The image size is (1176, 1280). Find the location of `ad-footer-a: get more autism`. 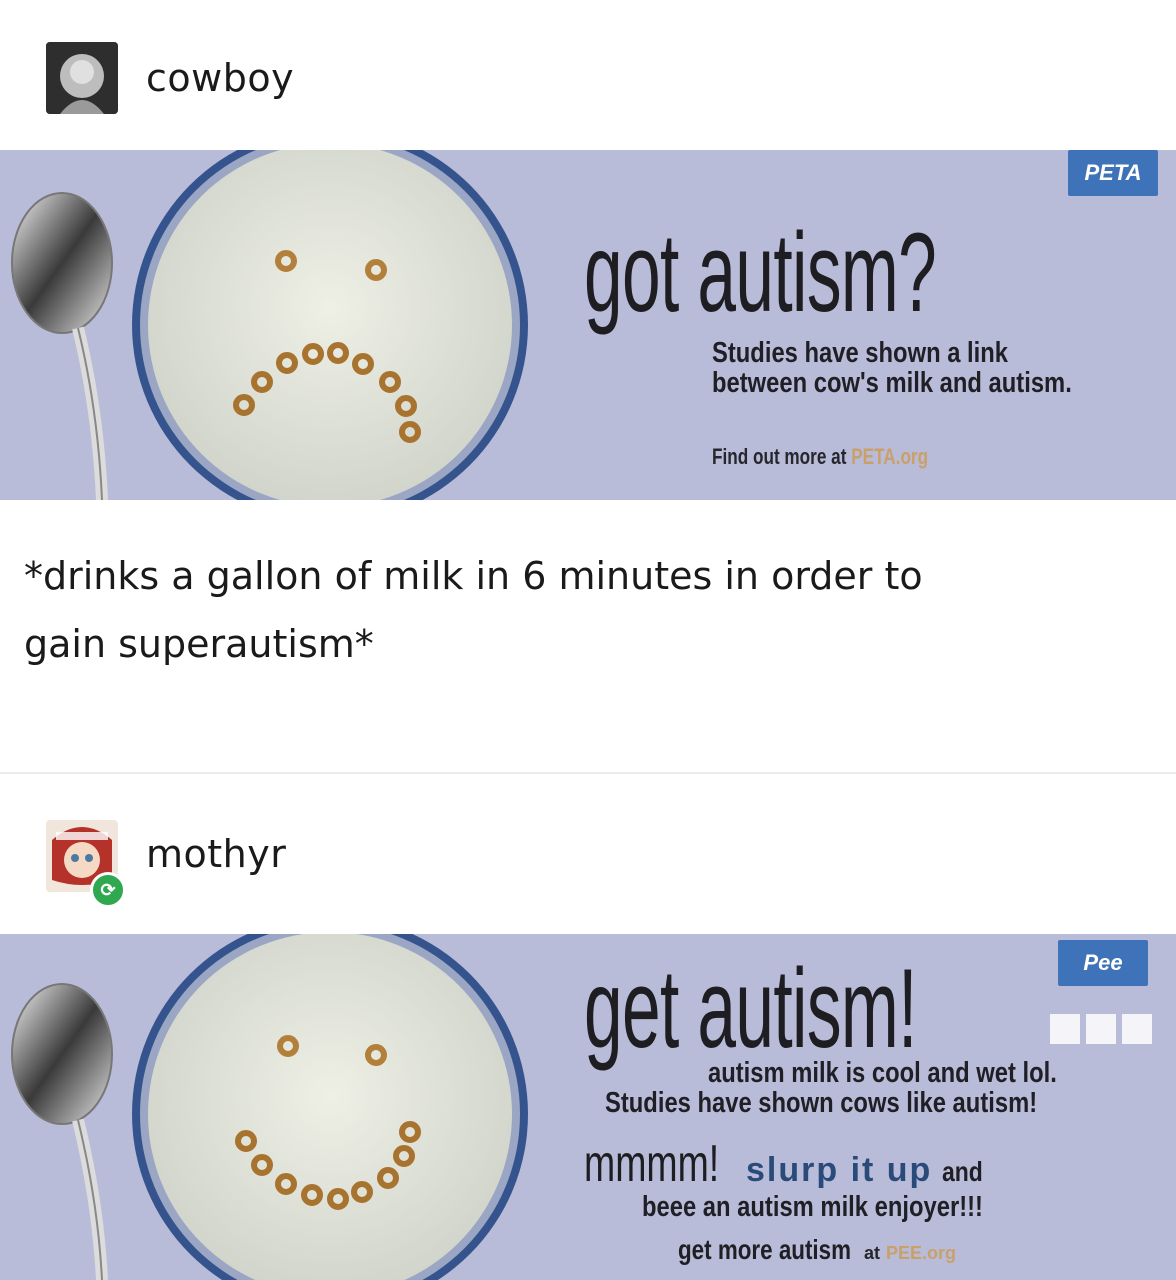

ad-footer-a: get more autism is located at coordinates (765, 1249).